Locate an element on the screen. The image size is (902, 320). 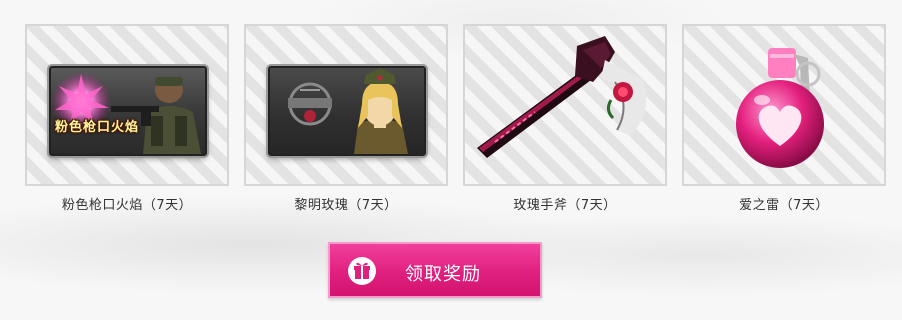
claim-reward-button: 领取奖励 is located at coordinates (435, 270).